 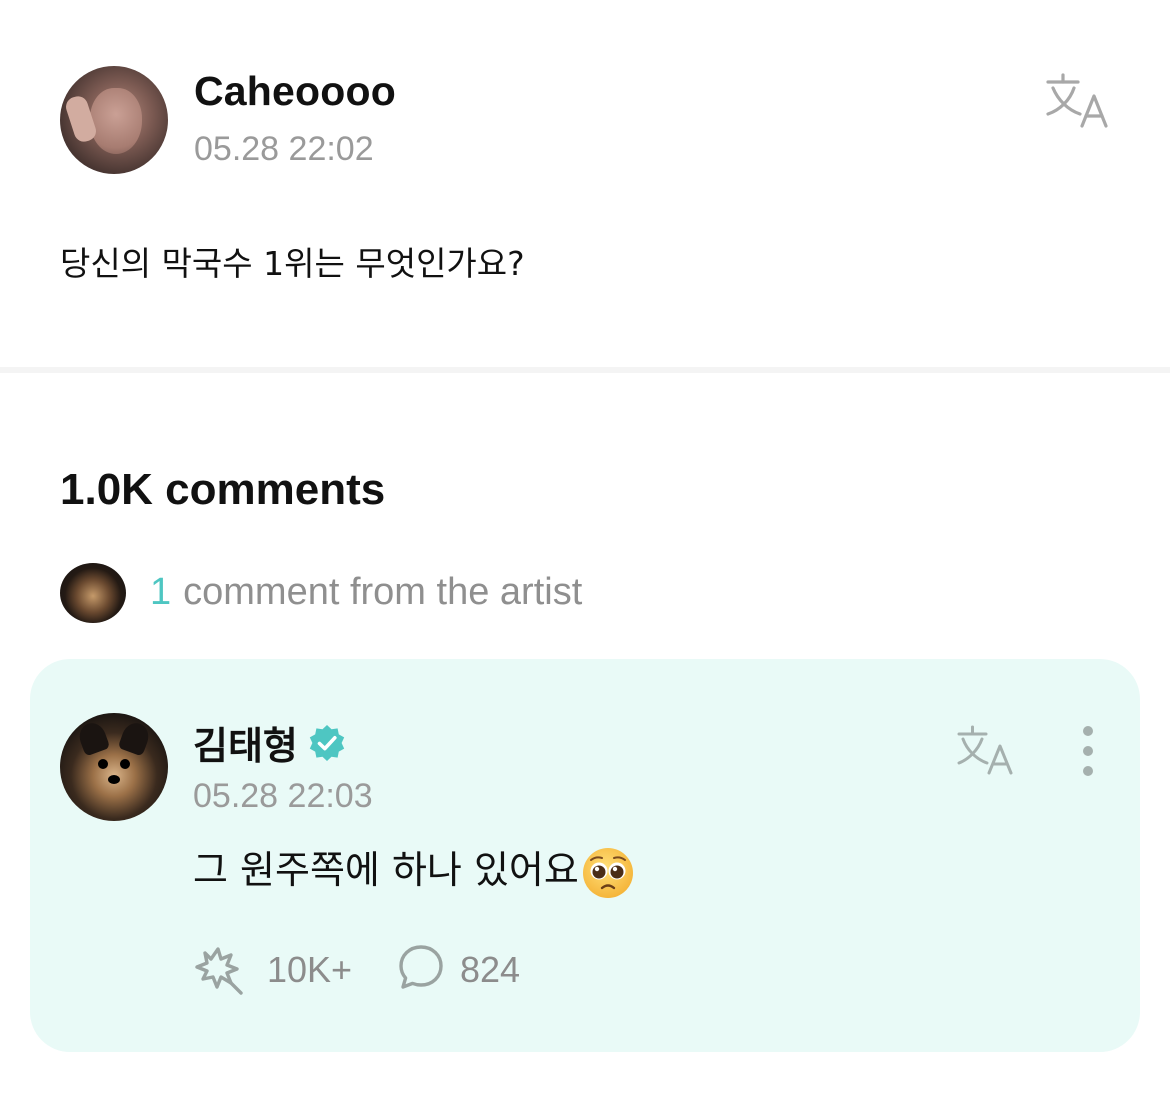 I want to click on reply-bubble-icon, so click(x=421, y=967).